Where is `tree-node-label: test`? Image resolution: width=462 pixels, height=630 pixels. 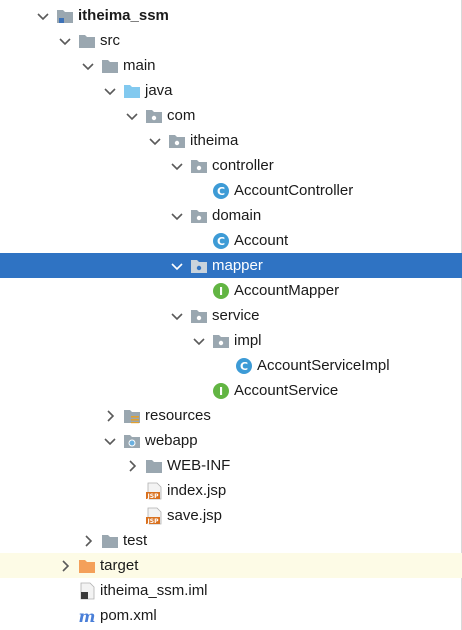 tree-node-label: test is located at coordinates (135, 540).